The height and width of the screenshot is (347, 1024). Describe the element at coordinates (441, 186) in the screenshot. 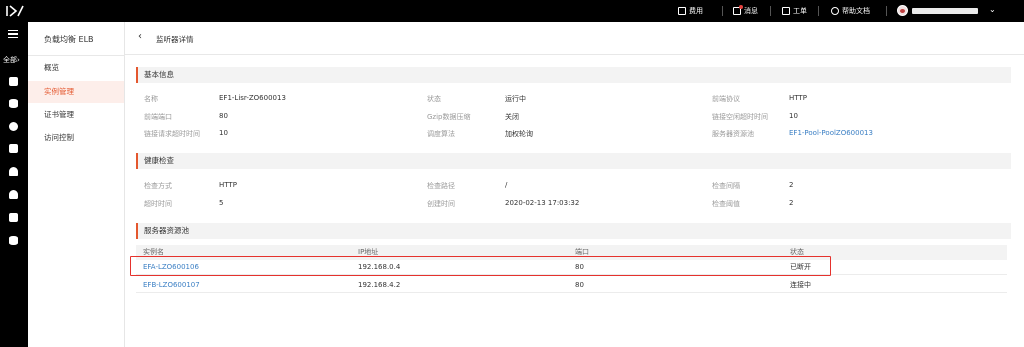

I see `field-label: 检查路径` at that location.